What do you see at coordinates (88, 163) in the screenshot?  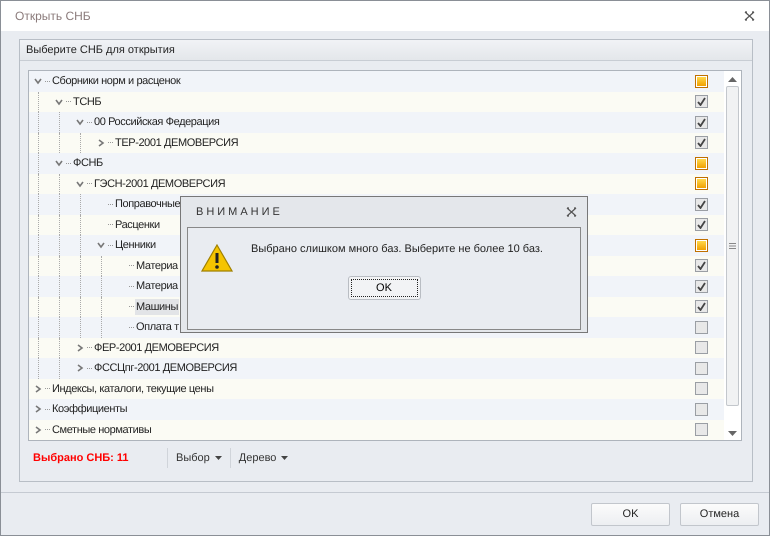 I see `tree-item: ФСНБ` at bounding box center [88, 163].